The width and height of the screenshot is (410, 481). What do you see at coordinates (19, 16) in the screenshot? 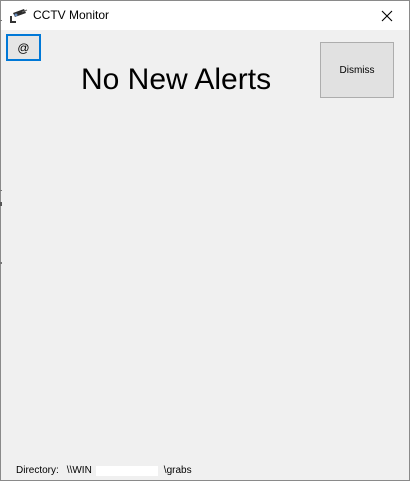
I see `cctv-camera-icon` at bounding box center [19, 16].